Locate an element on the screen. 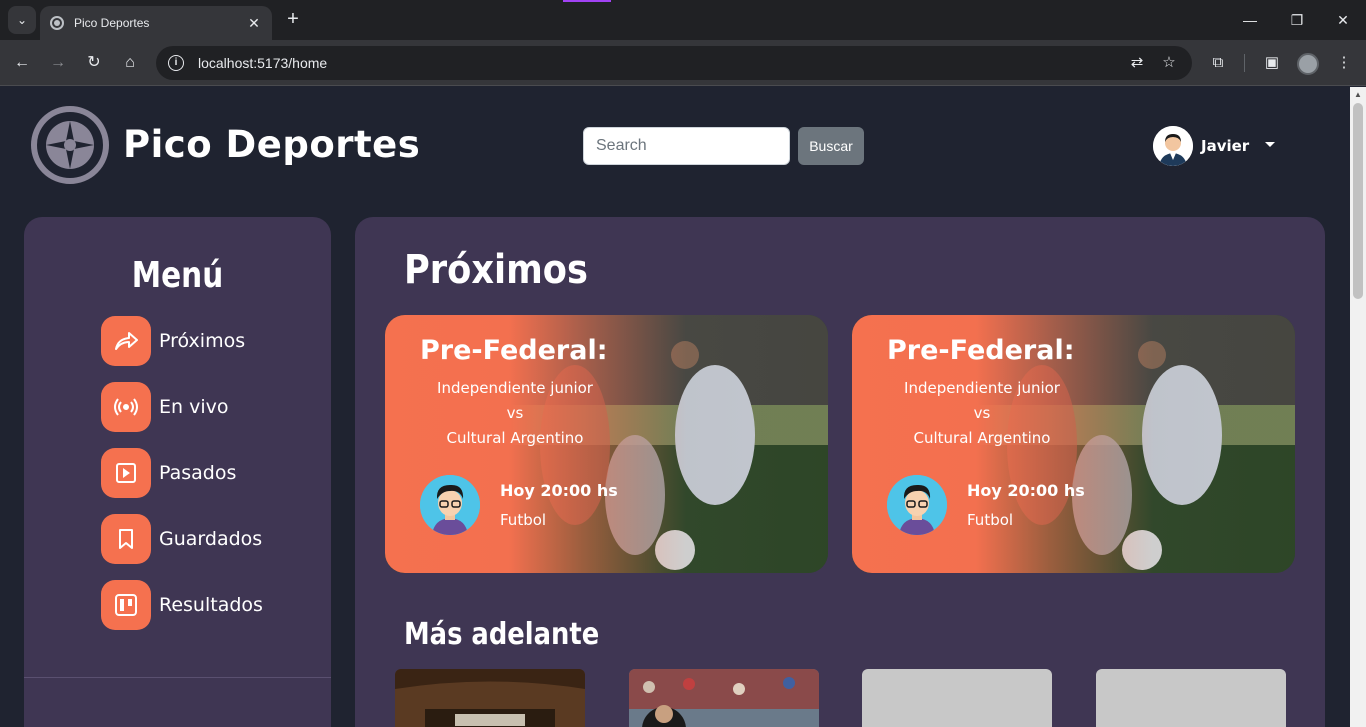  bookmark-star-icon: ☆ is located at coordinates (1169, 63).